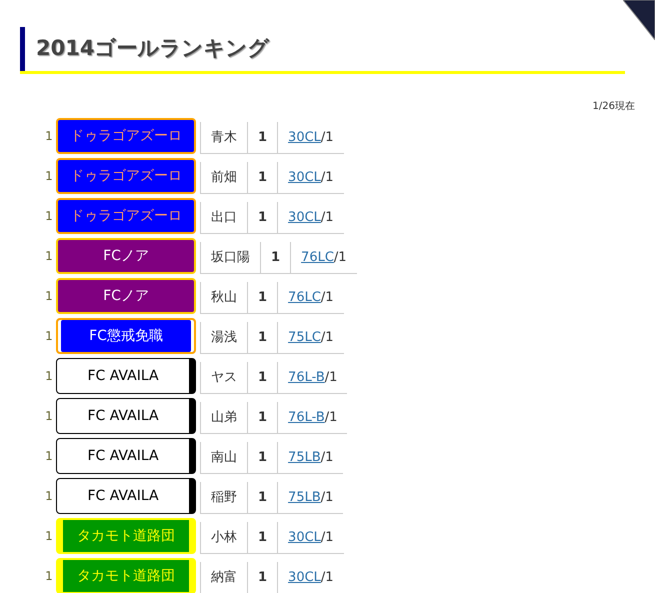  What do you see at coordinates (224, 297) in the screenshot?
I see `player-name: 秋山` at bounding box center [224, 297].